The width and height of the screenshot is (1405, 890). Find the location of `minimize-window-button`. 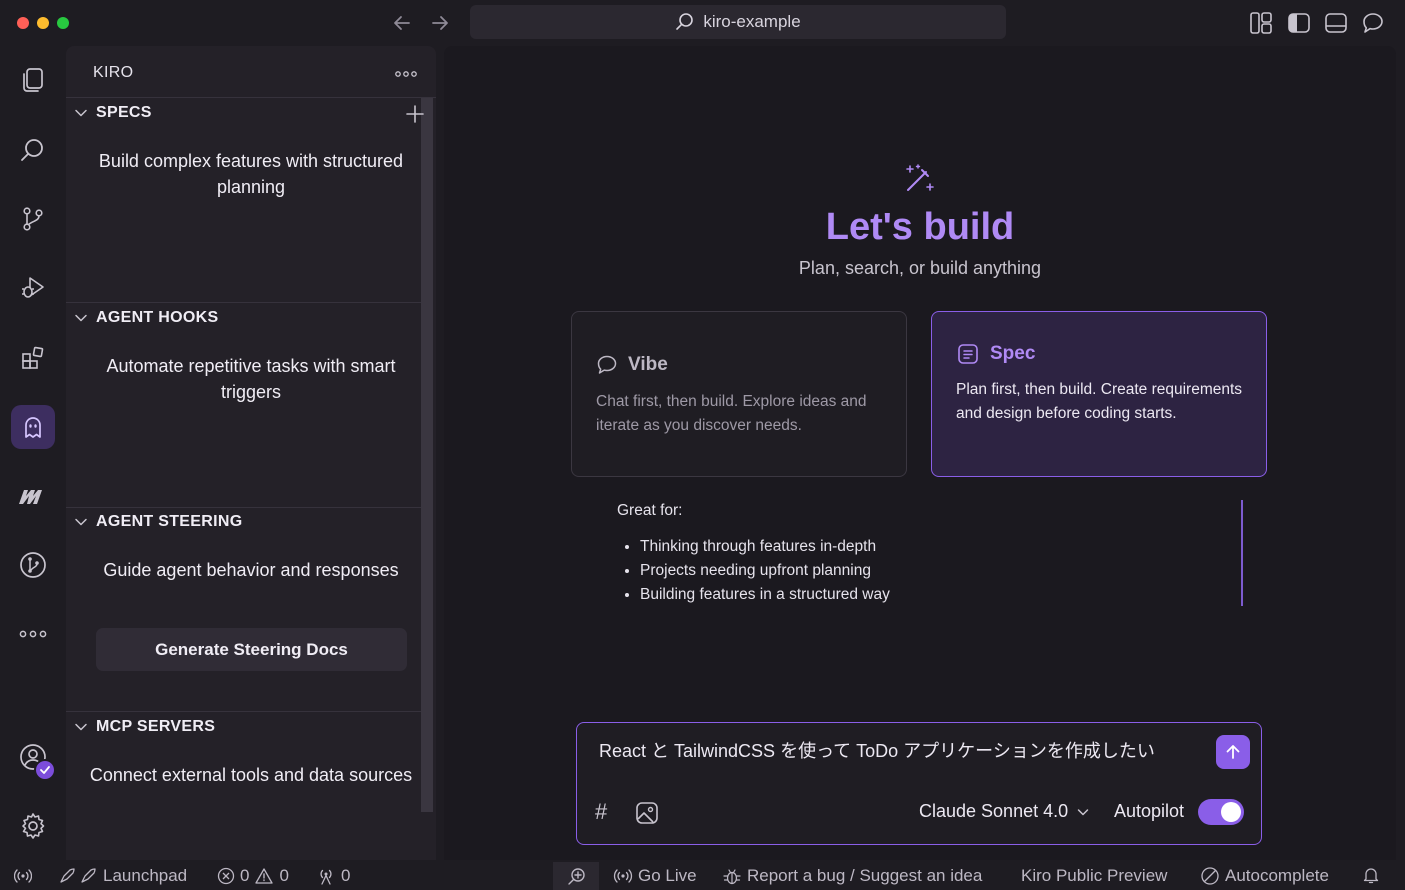

minimize-window-button is located at coordinates (43, 23).